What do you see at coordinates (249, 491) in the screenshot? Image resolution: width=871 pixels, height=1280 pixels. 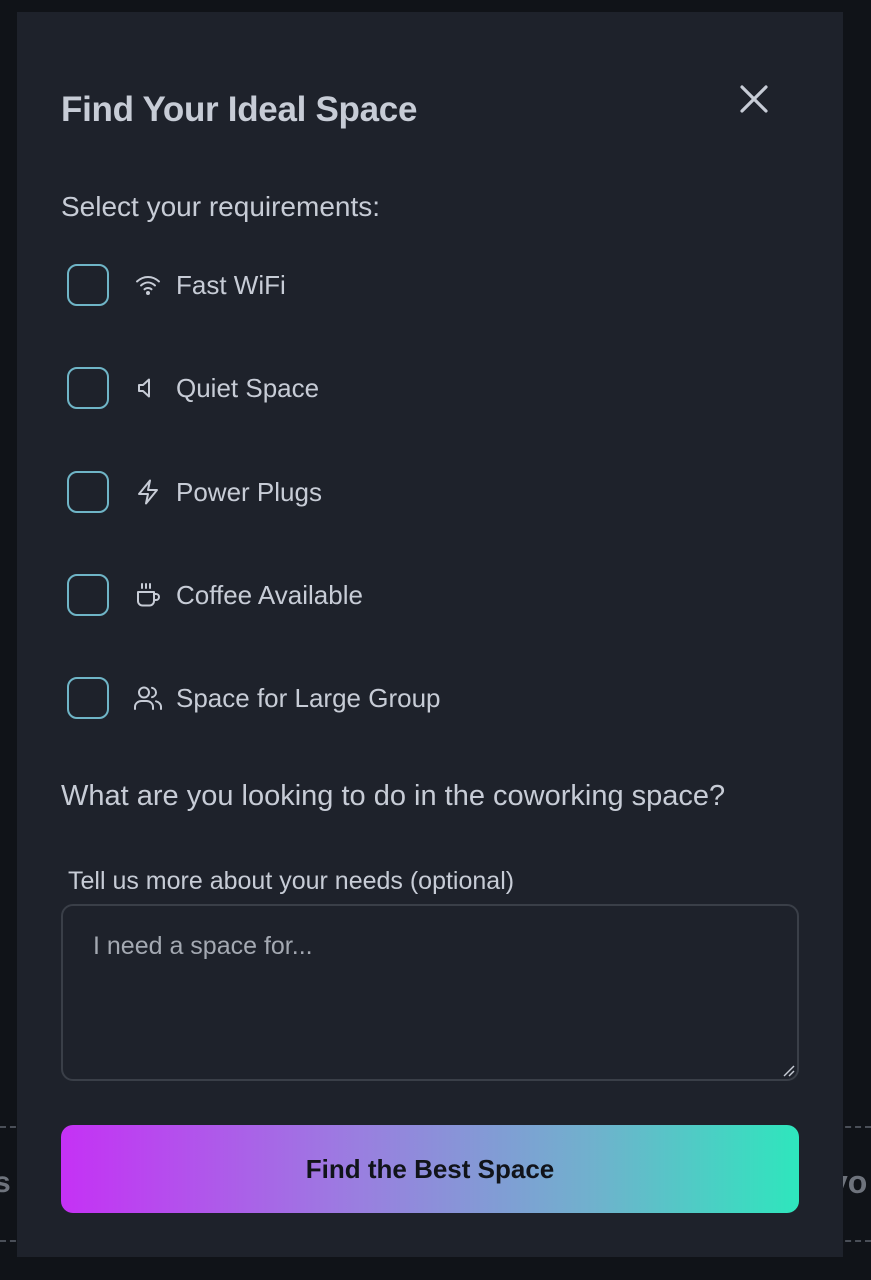 I see `requirement-label: Power Plugs` at bounding box center [249, 491].